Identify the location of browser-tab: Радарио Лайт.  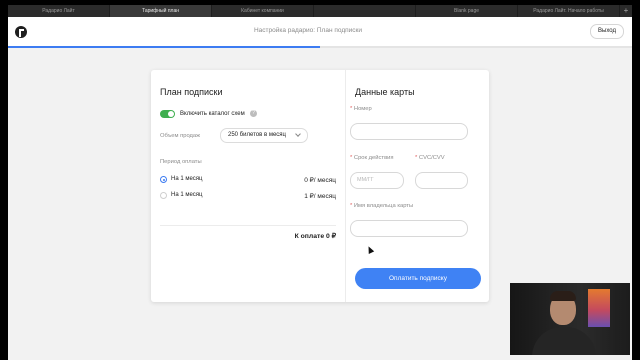
(59, 11).